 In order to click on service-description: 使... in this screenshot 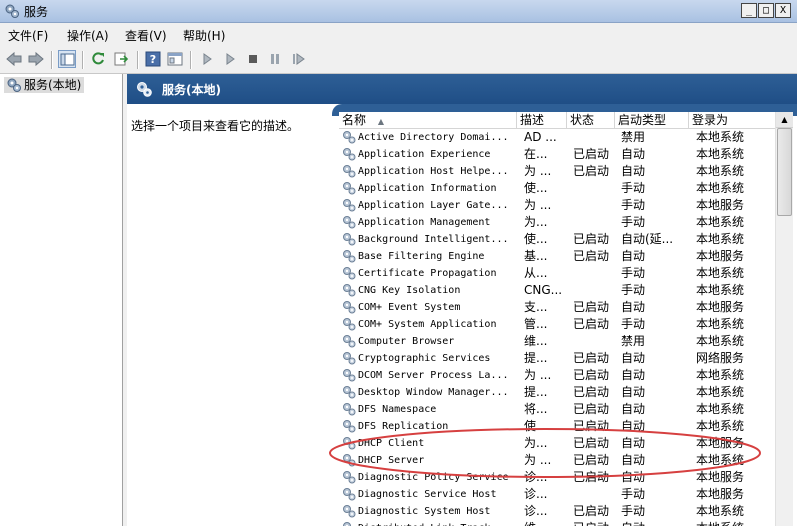, I will do `click(536, 426)`.